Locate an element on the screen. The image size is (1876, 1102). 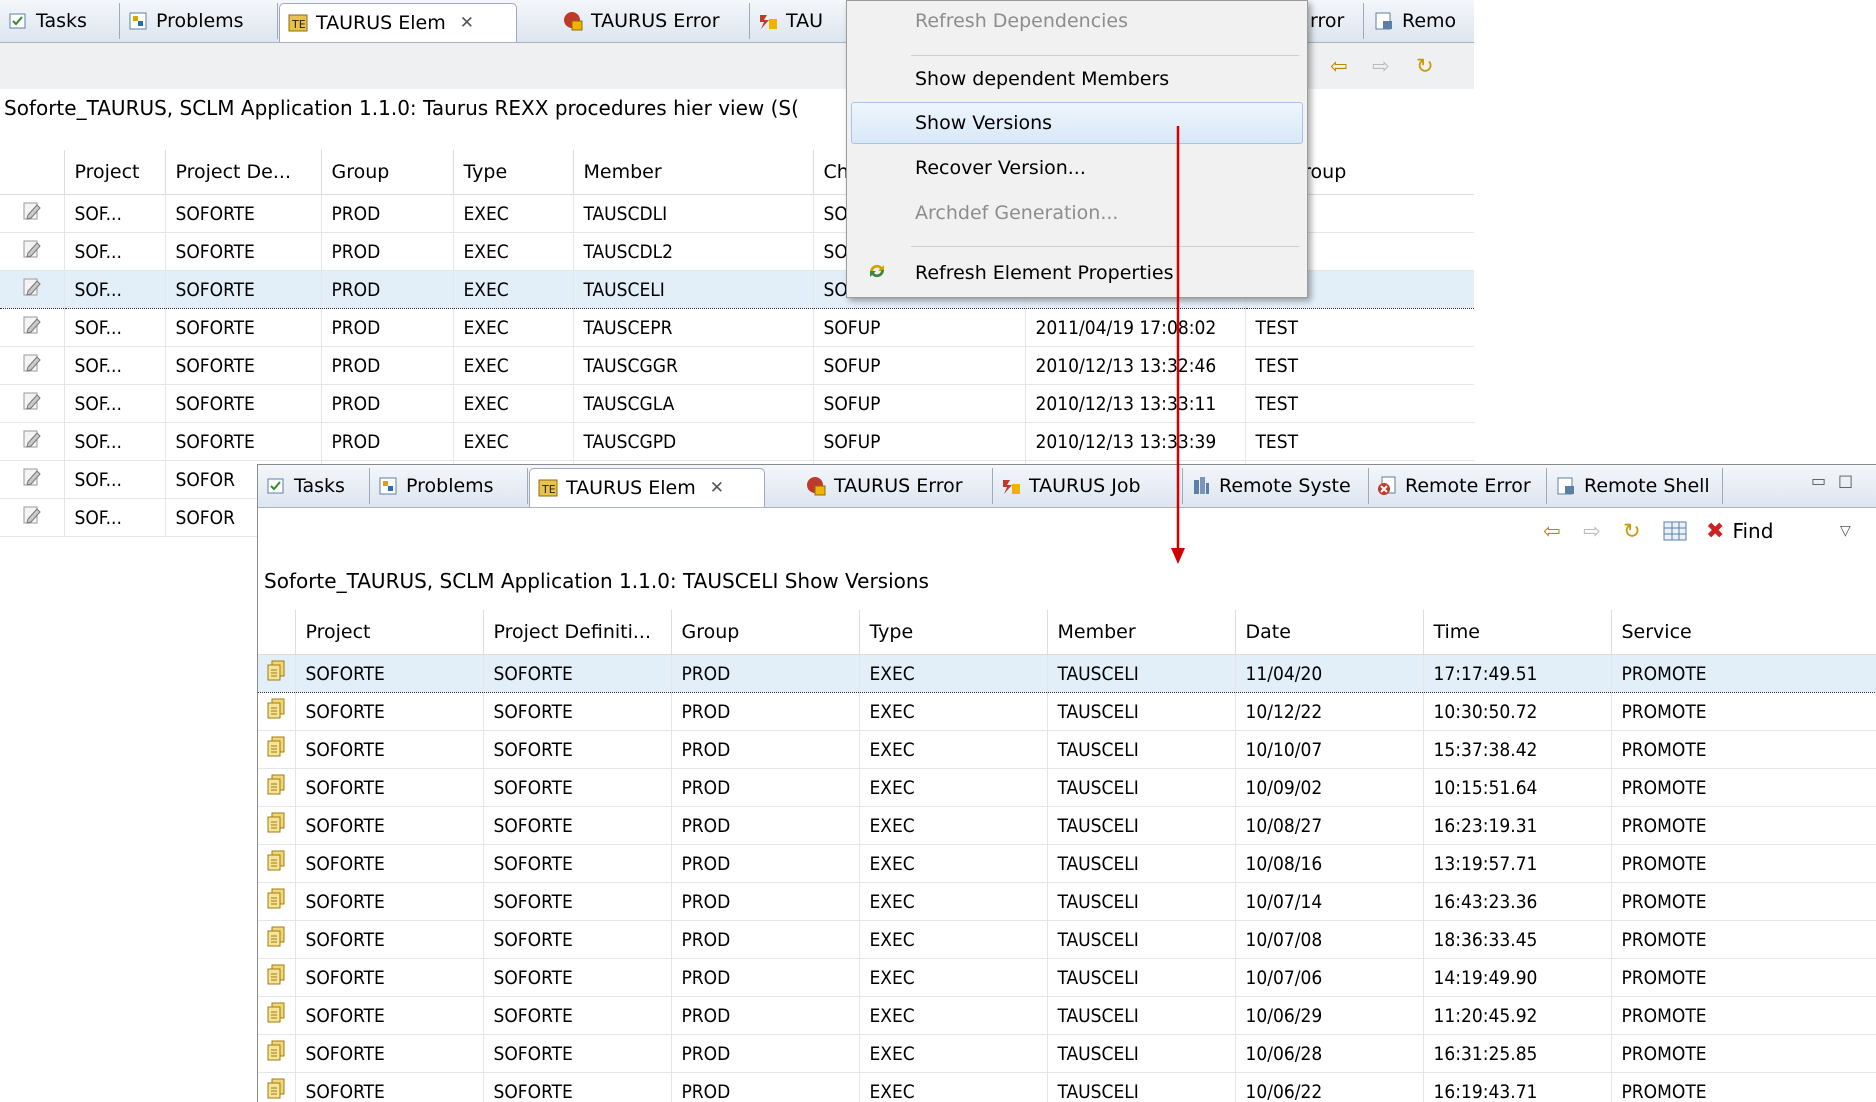
tab-label: Remote Syste is located at coordinates (1285, 486).